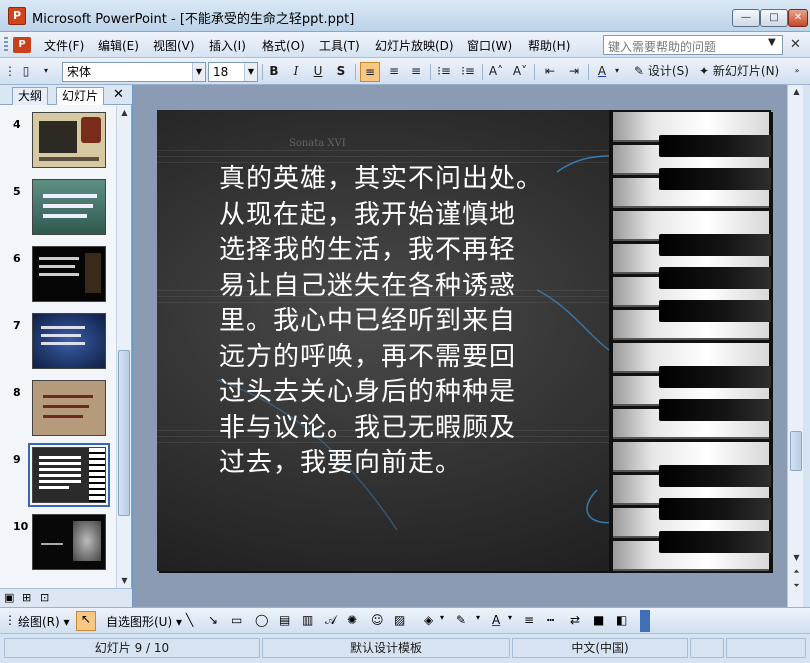 This screenshot has height=663, width=810. Describe the element at coordinates (6, 45) in the screenshot. I see `toolbar-grip-icon` at that location.